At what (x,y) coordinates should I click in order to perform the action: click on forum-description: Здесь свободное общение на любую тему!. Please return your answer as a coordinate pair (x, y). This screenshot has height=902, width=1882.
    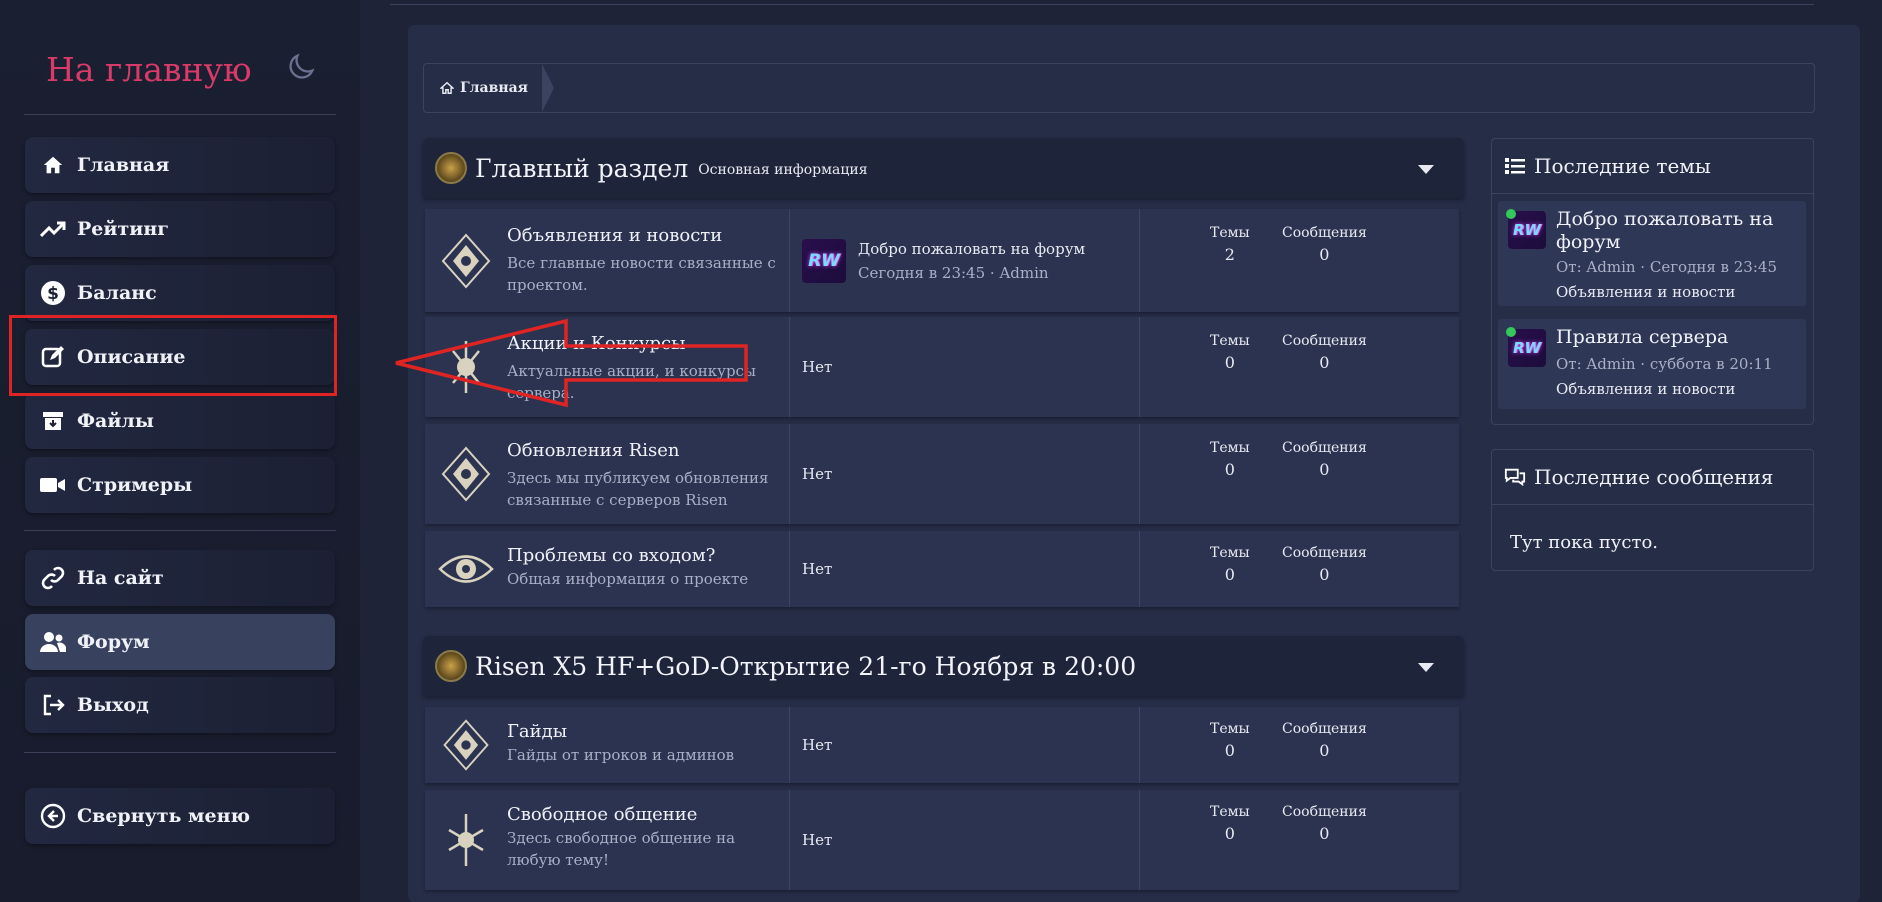
    Looking at the image, I should click on (621, 849).